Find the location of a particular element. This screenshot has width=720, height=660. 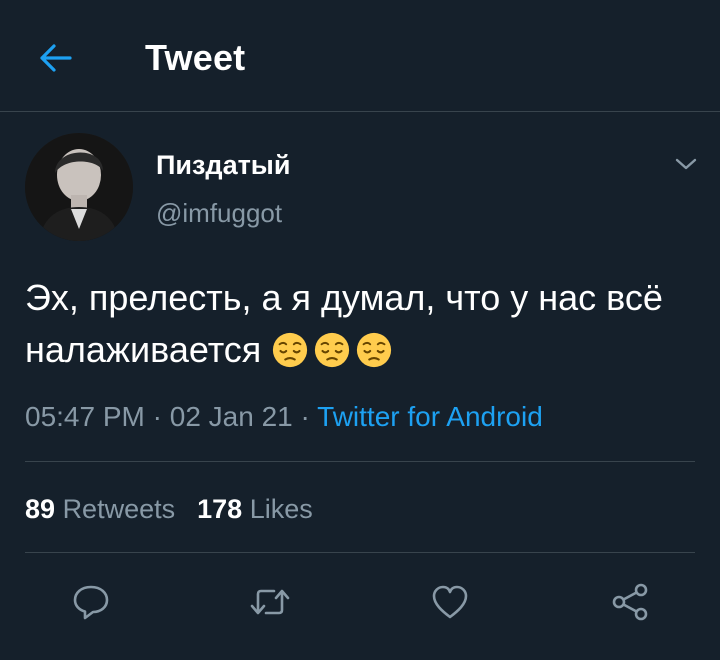

likes-stat: 178 Likes is located at coordinates (255, 509).